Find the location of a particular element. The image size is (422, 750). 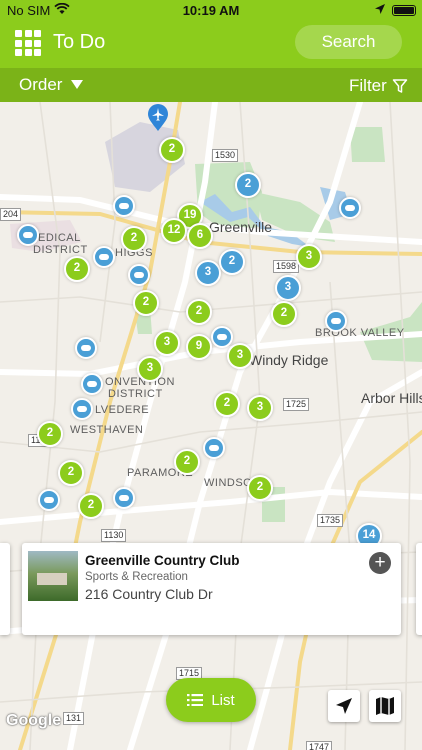

my-location-button is located at coordinates (344, 706).